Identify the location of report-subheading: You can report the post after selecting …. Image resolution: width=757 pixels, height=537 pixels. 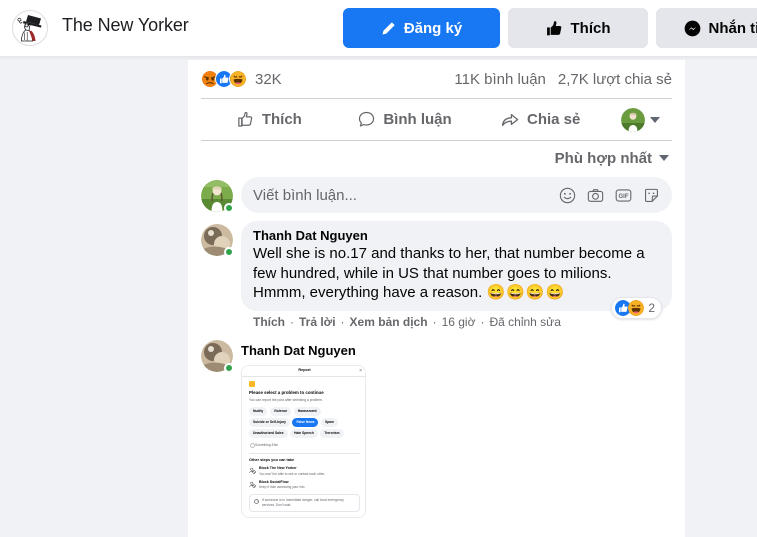
(286, 399).